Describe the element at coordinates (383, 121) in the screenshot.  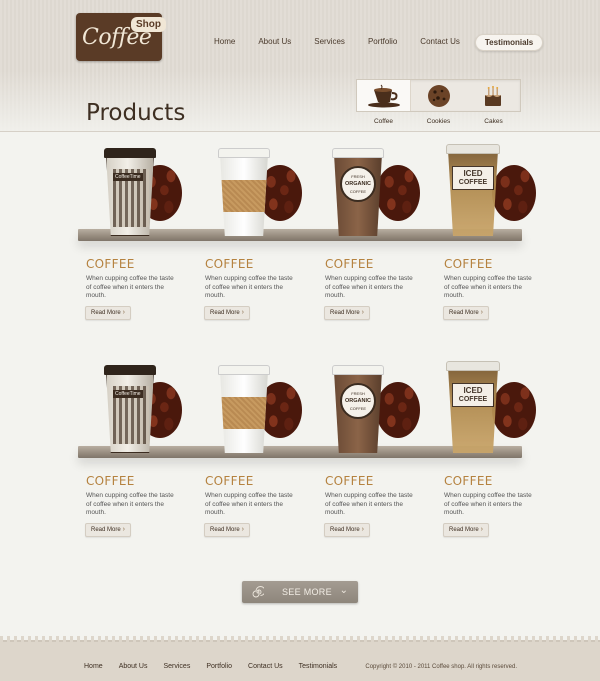
I see `filter-label-coffee: Coffee` at that location.